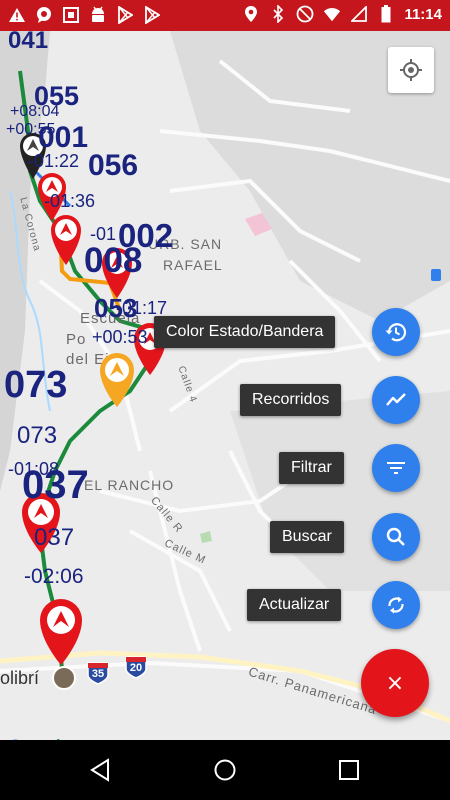 This screenshot has height=800, width=450. What do you see at coordinates (129, 485) in the screenshot?
I see `area-label: EL RANCHO` at bounding box center [129, 485].